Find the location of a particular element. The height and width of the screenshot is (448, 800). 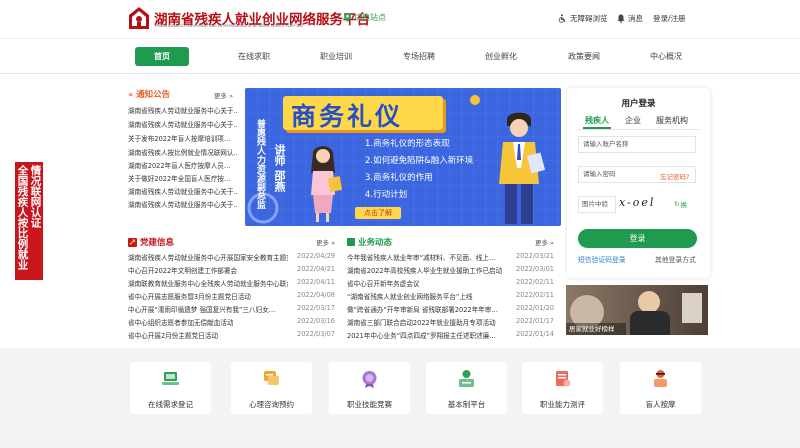

login-register-link: 登录/注册 is located at coordinates (669, 18).